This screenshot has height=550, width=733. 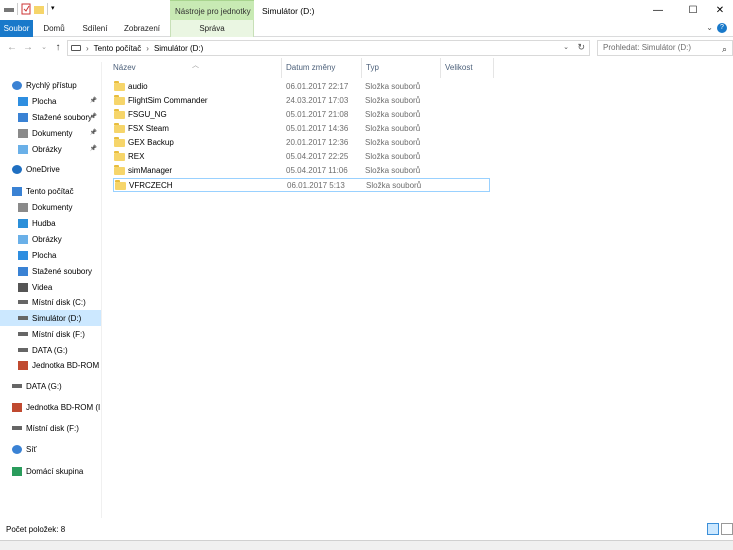 I want to click on large-icons-view-button, so click(x=727, y=529).